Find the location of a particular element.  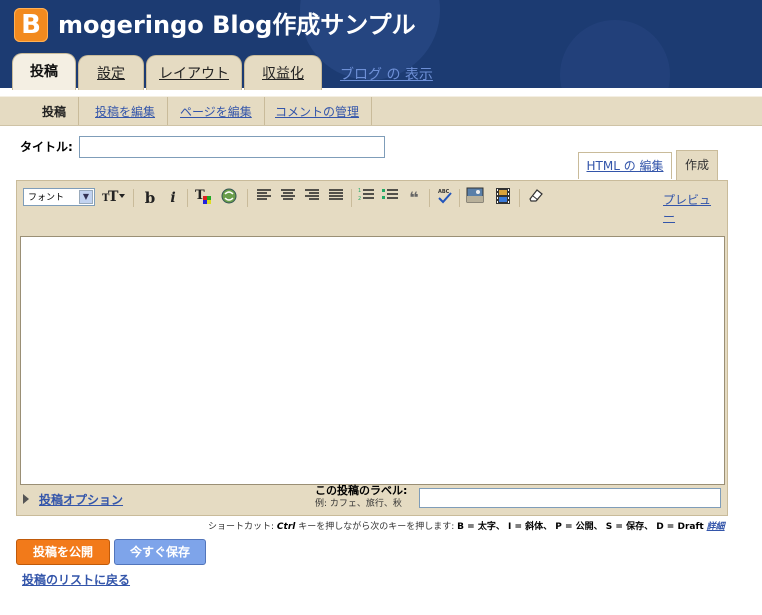

numbered-list-icon: 12 is located at coordinates (366, 198).